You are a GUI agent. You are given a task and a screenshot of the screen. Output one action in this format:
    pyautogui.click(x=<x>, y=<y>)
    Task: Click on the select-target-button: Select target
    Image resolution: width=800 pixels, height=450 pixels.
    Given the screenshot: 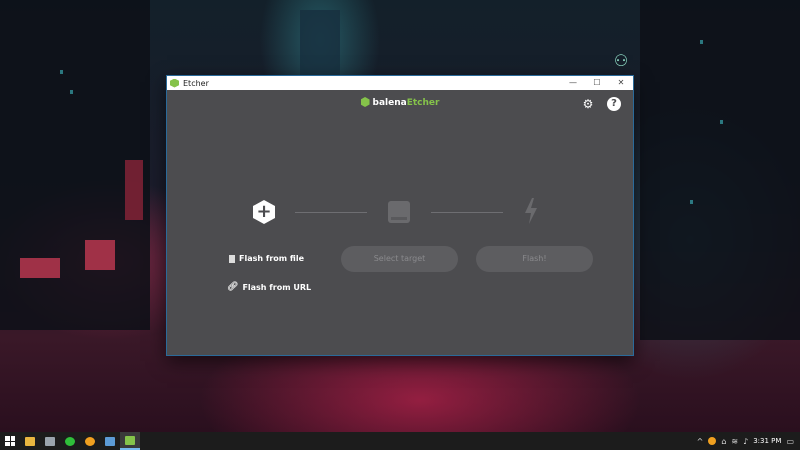 What is the action you would take?
    pyautogui.click(x=399, y=259)
    